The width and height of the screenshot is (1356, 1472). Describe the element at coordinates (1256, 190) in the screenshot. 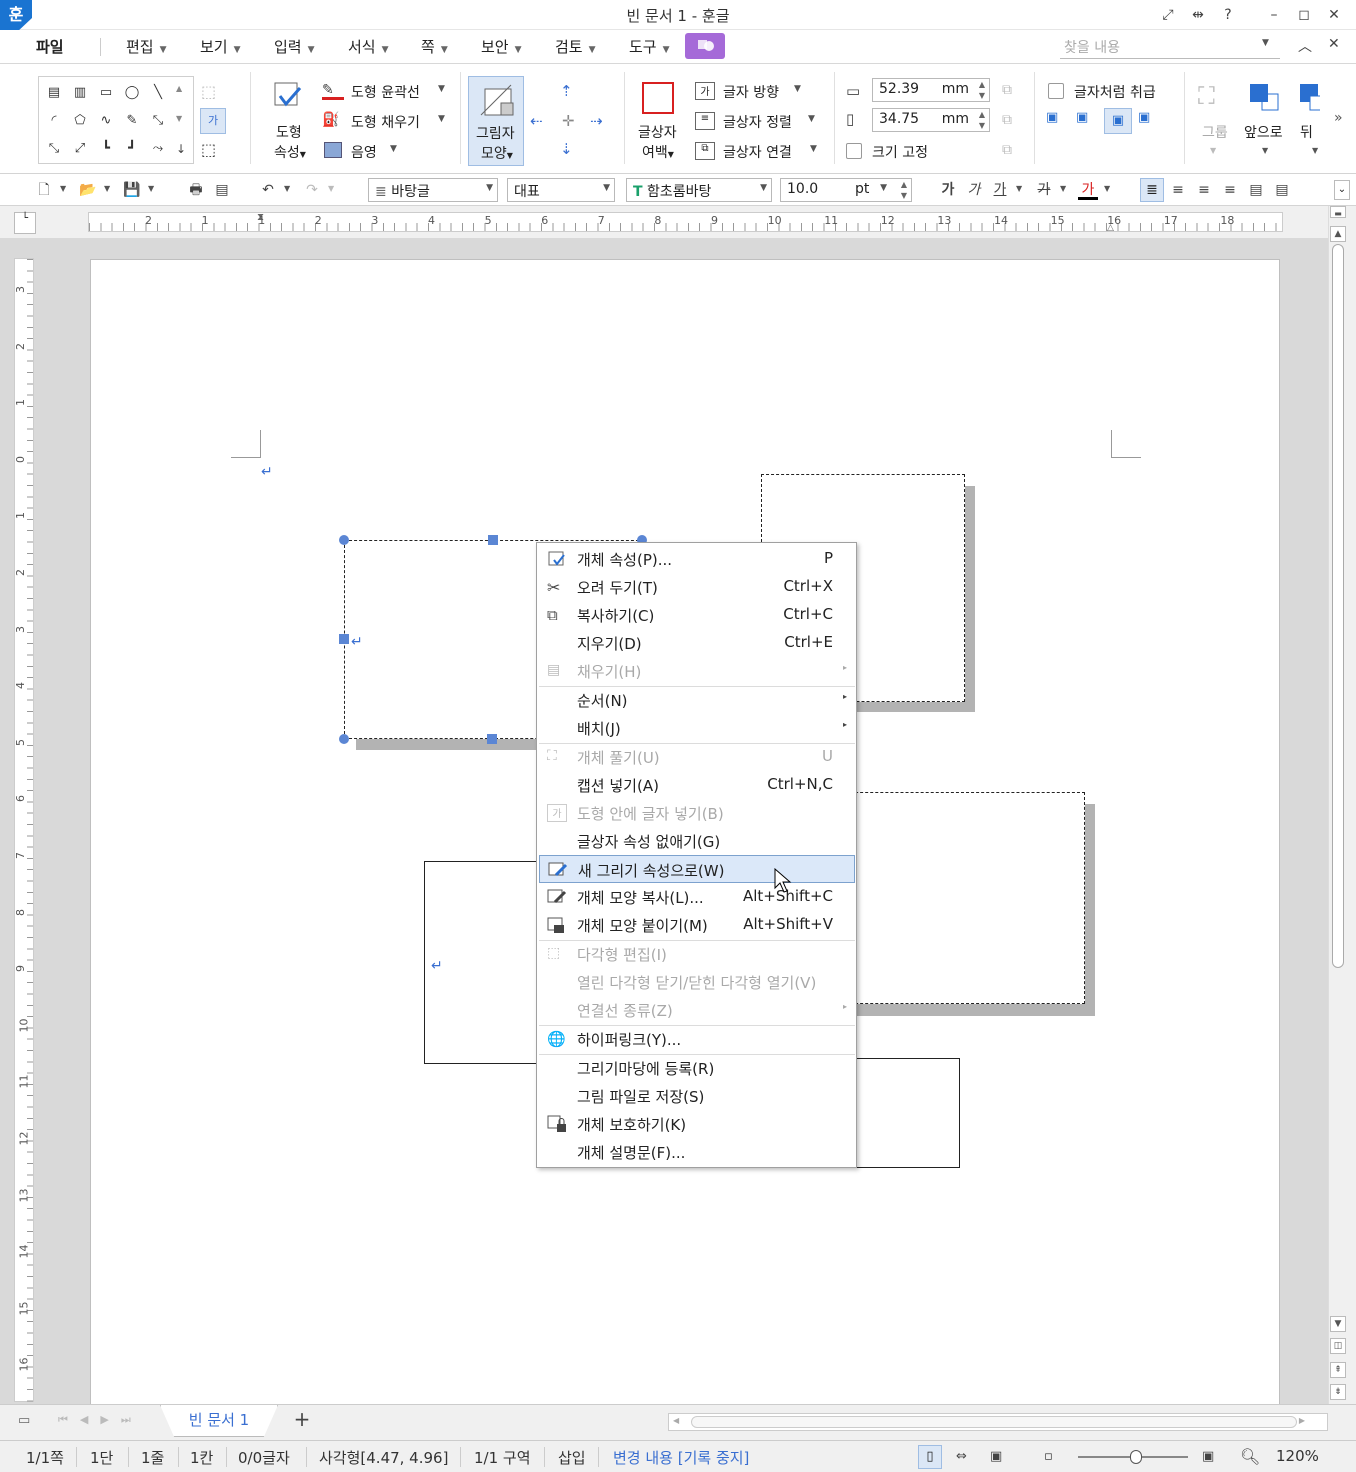

I see `distribute-icon: ▤` at that location.